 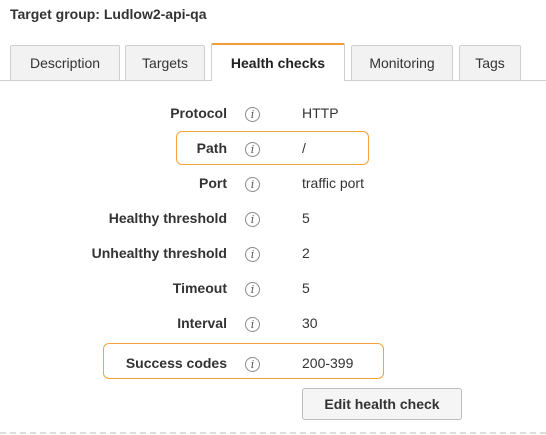 I want to click on field-unhealthy-threshold: Unhealthy threshold i 2, so click(x=273, y=254).